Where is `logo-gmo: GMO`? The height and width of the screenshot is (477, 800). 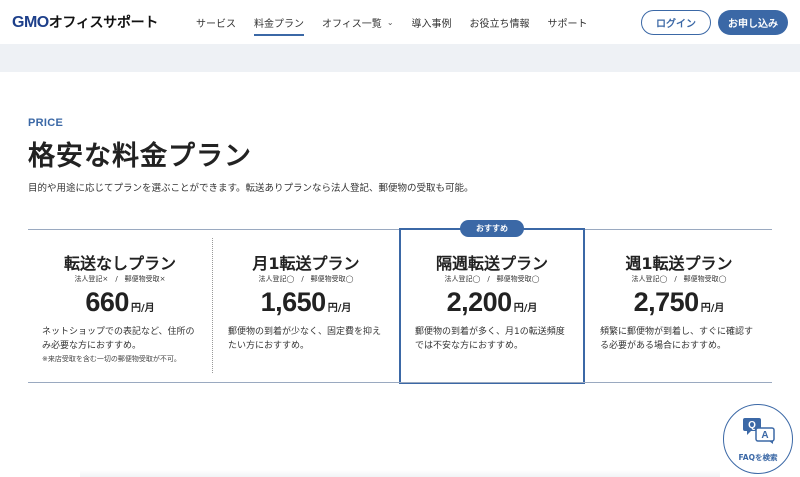
logo-gmo: GMO is located at coordinates (30, 22).